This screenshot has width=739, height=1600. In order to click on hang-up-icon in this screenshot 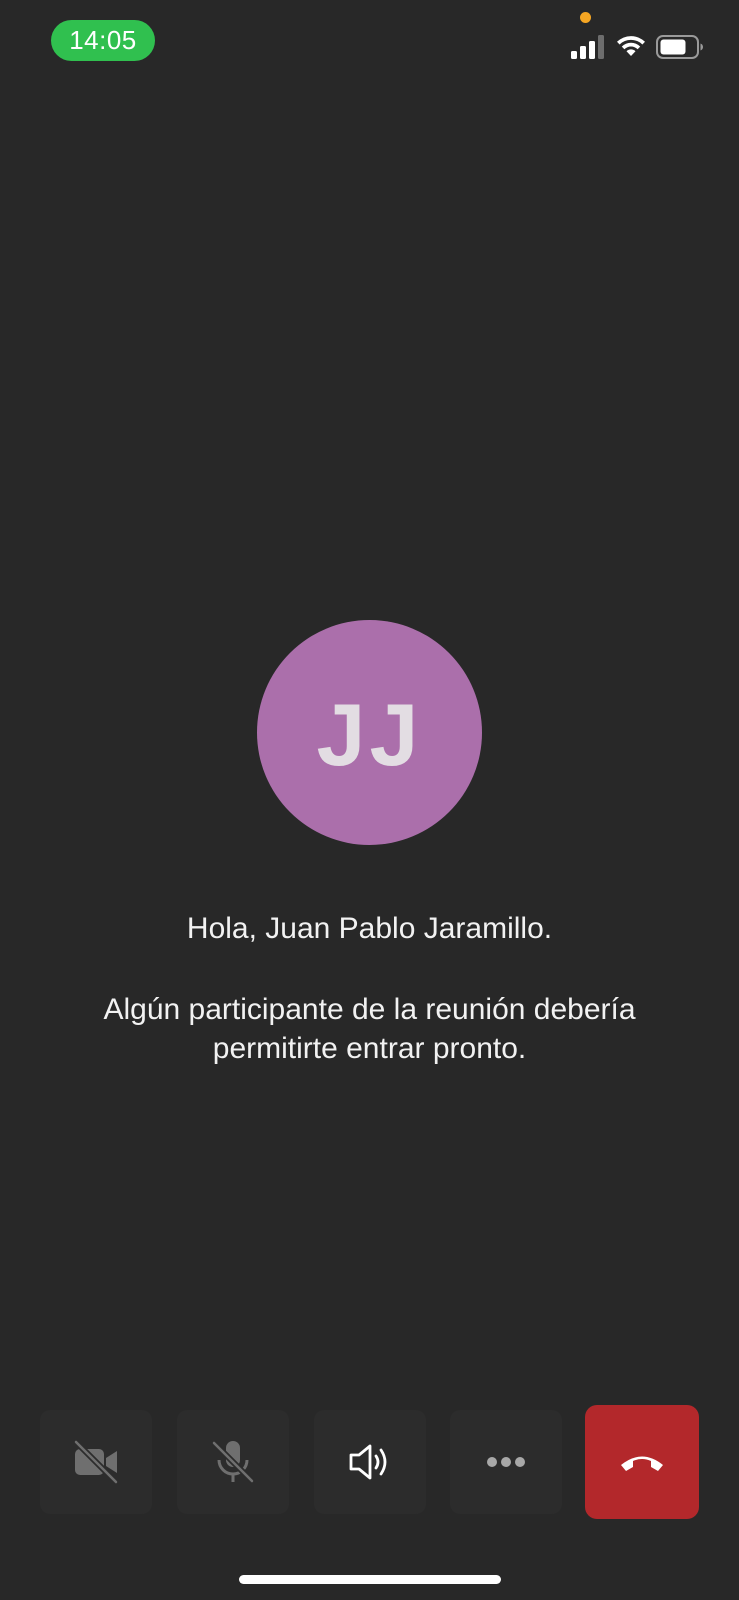, I will do `click(642, 1463)`.